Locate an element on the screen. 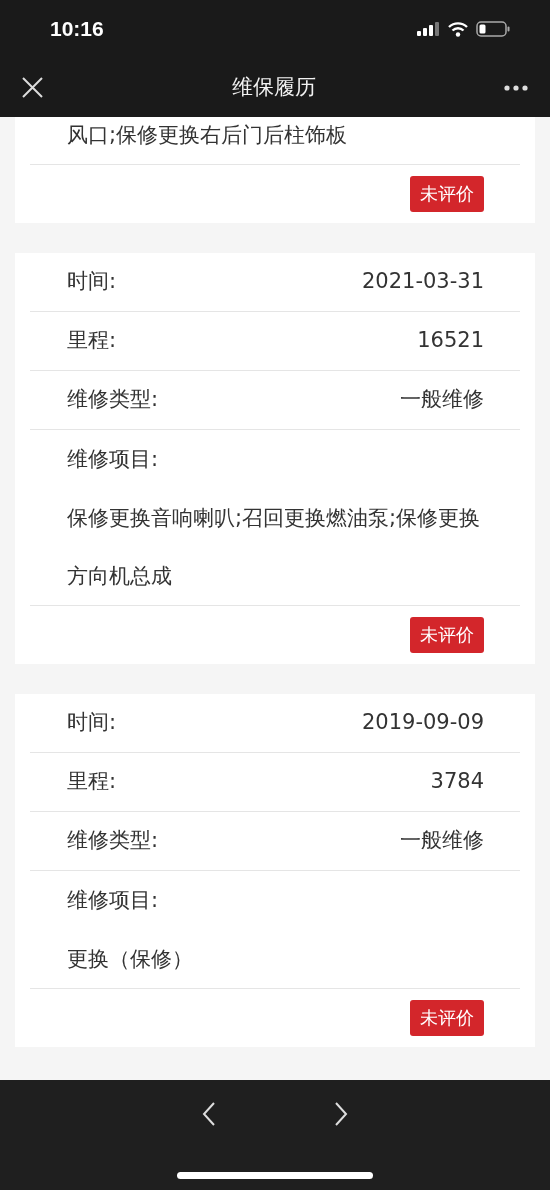 The width and height of the screenshot is (550, 1190). repair-items-text: 风口;保修更换右后门后柱饰板 is located at coordinates (275, 141).